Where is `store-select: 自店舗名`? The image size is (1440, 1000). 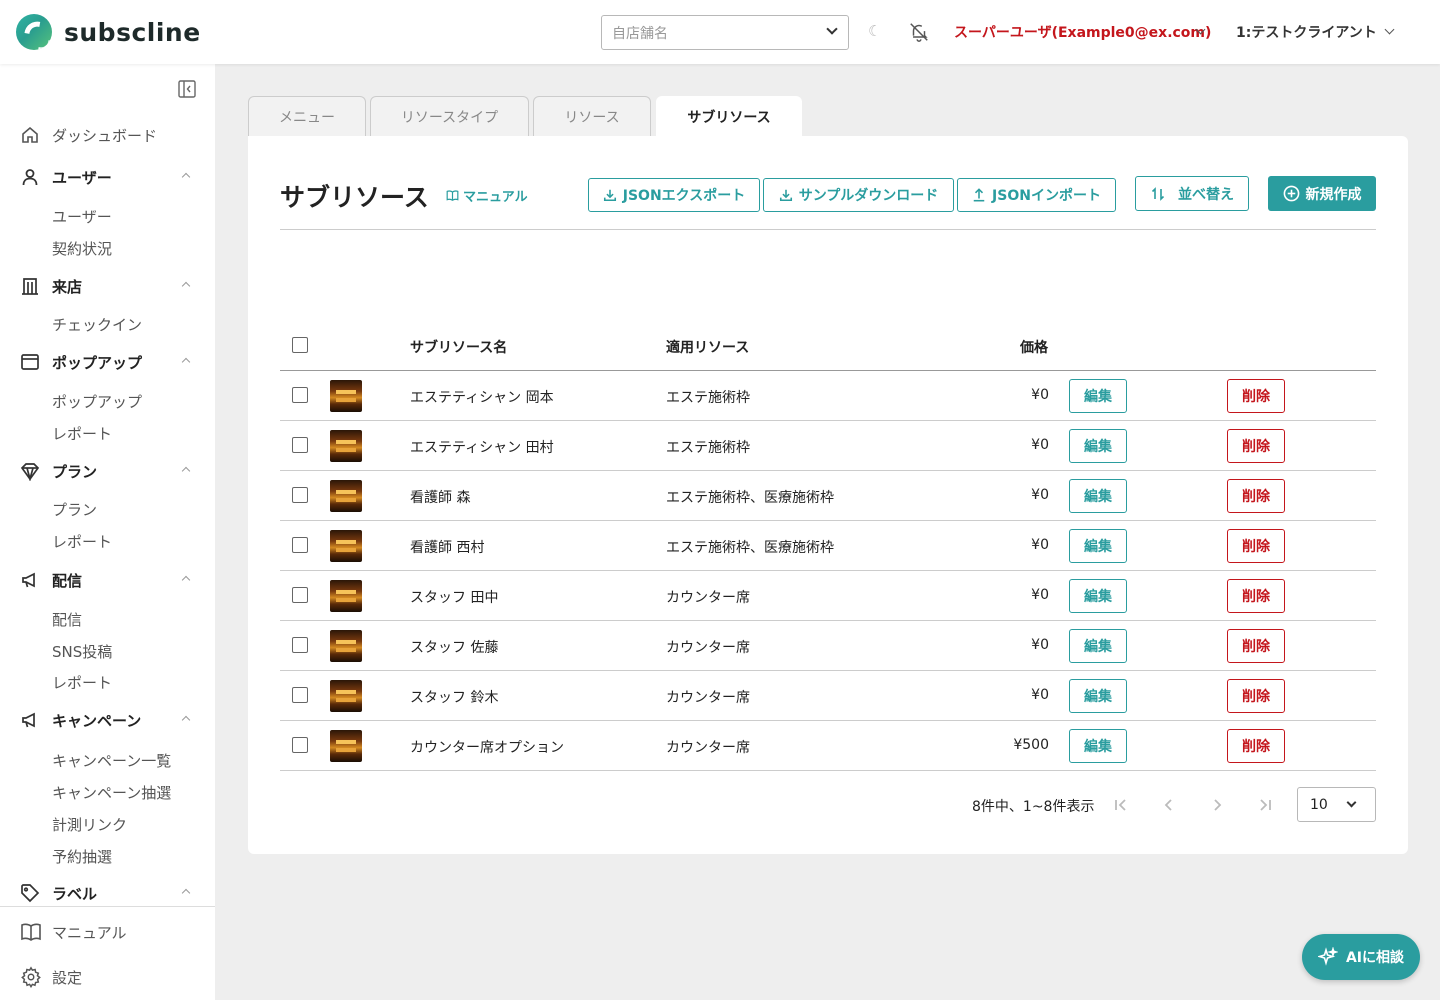
store-select: 自店舗名 is located at coordinates (725, 32).